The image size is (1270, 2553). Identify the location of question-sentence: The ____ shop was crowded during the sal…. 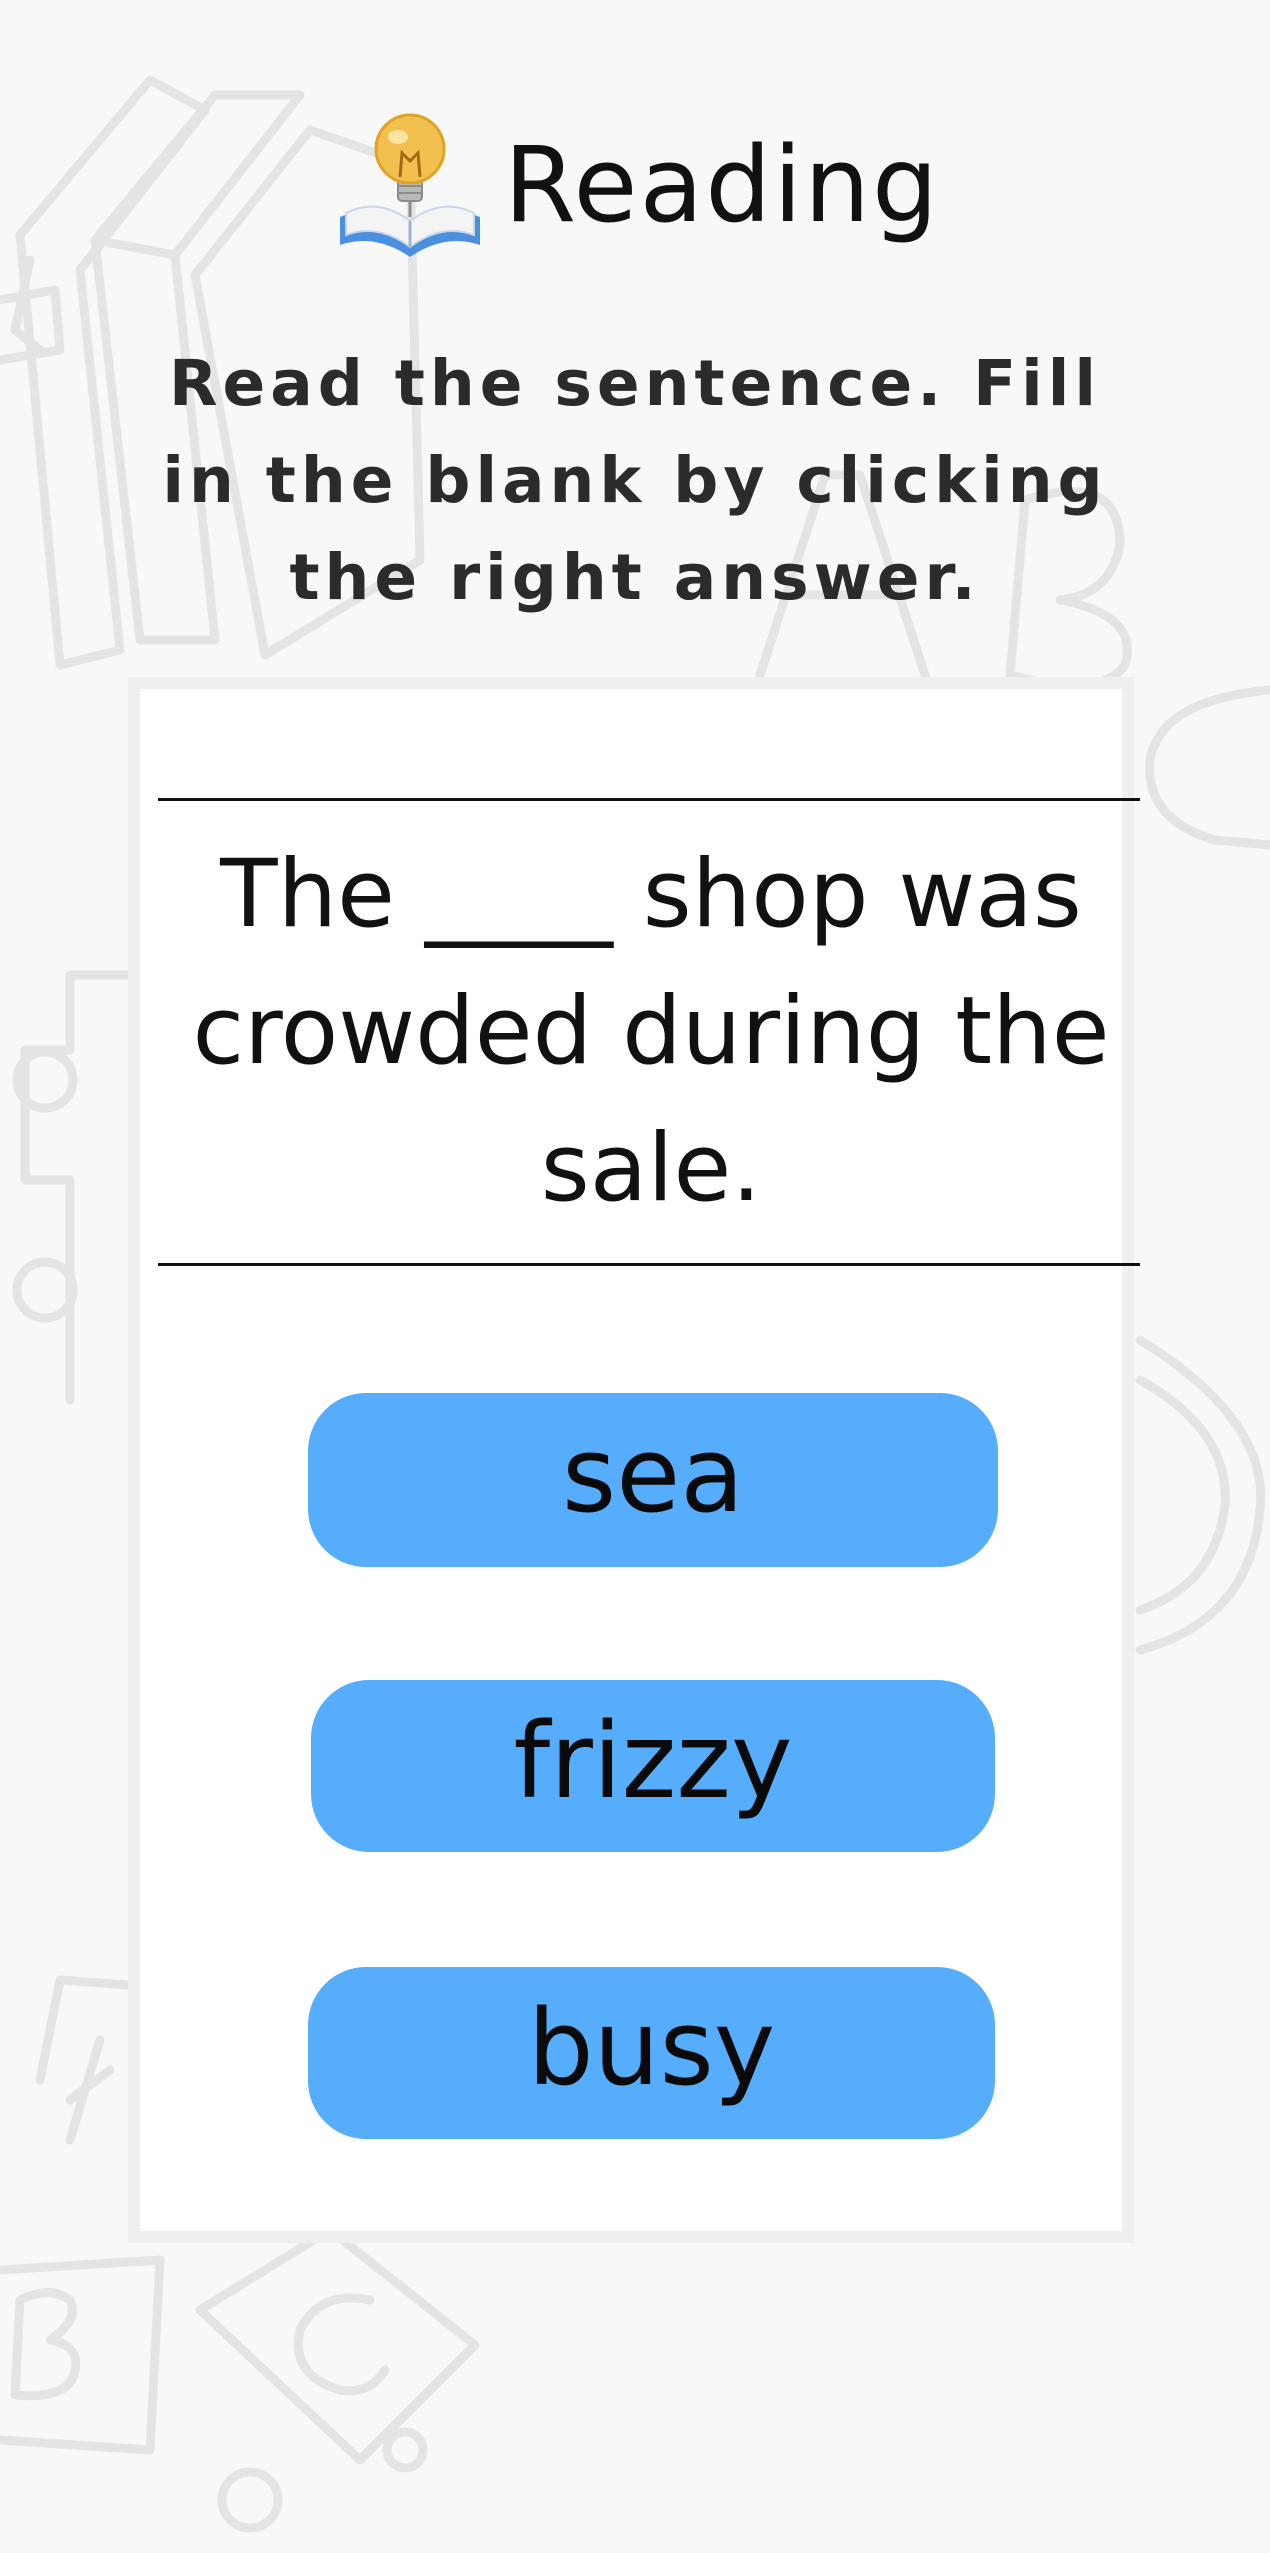
(651, 1031).